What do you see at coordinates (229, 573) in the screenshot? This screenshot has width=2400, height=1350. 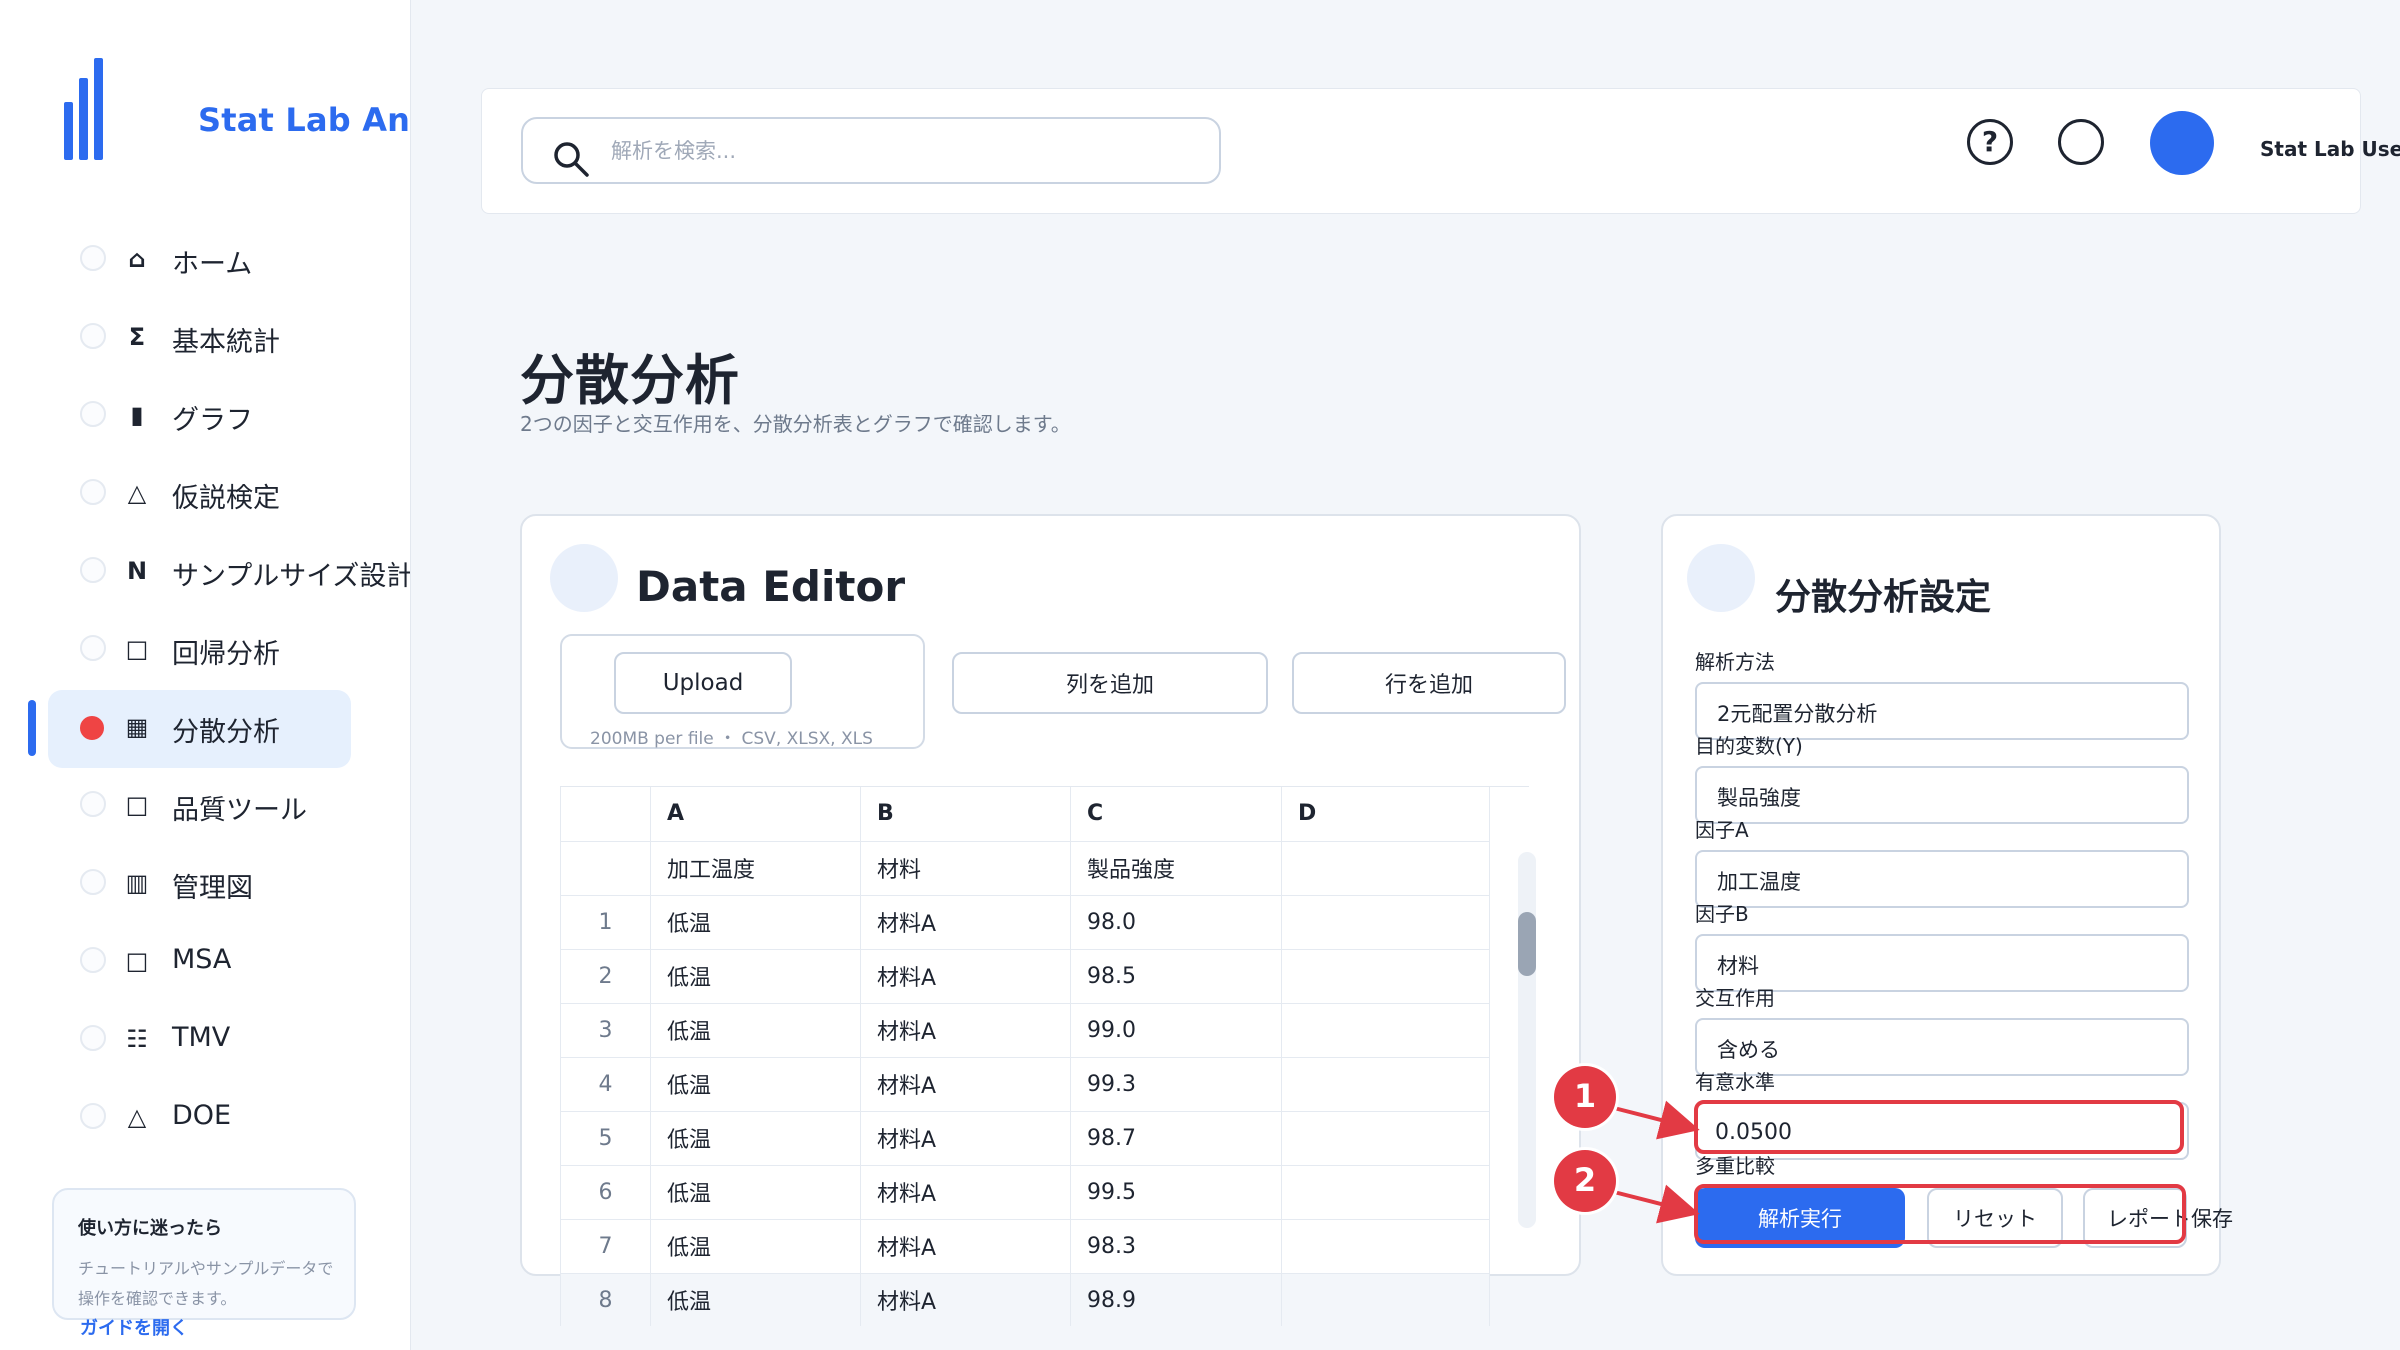 I see `sidebar-item-4: N サンプルサイズ設計` at bounding box center [229, 573].